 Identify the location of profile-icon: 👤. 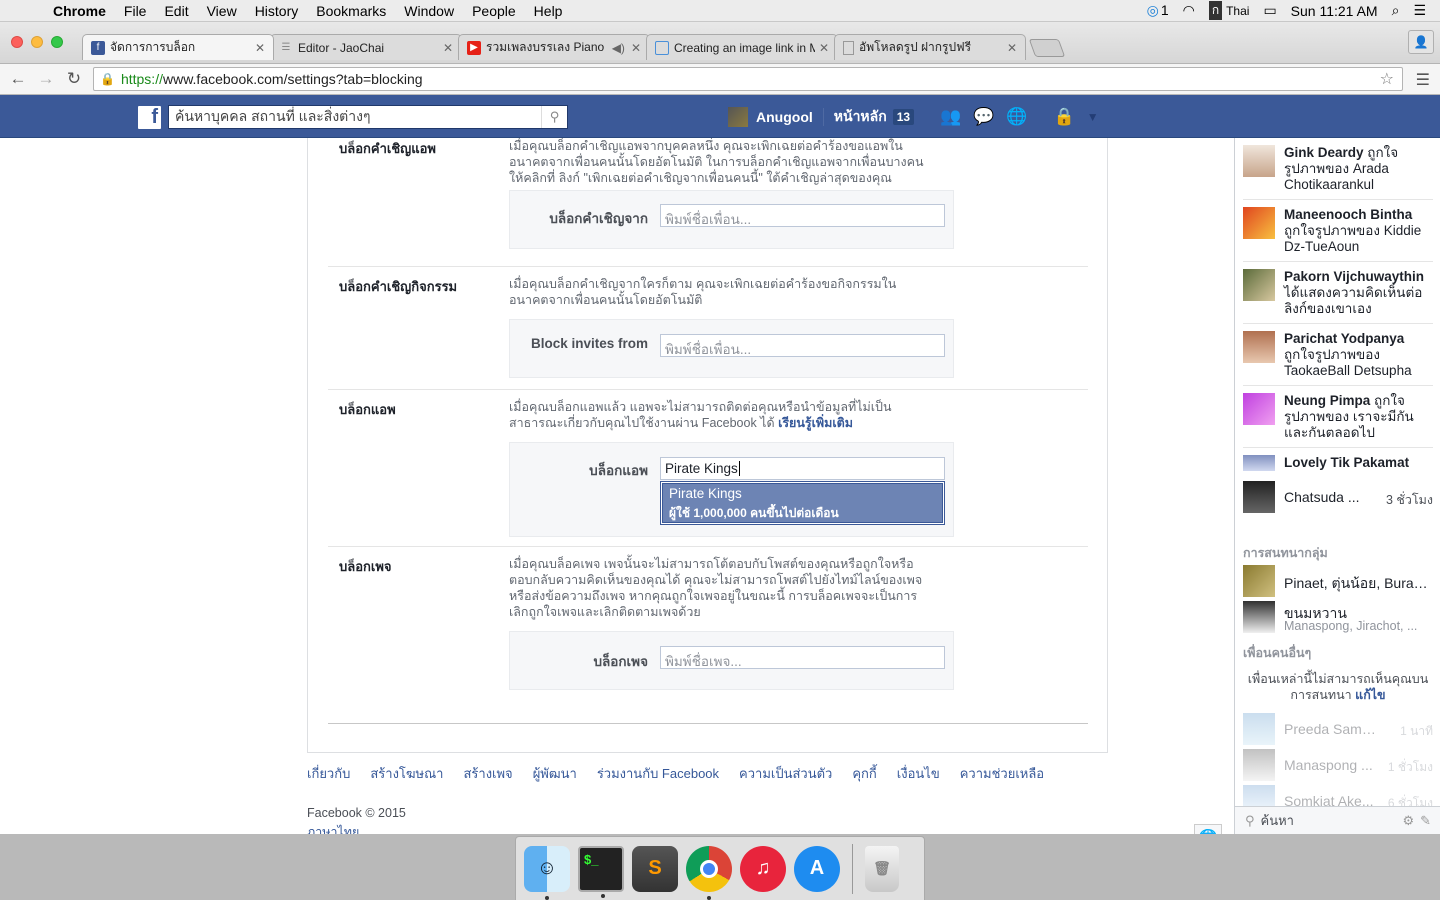
(1421, 42).